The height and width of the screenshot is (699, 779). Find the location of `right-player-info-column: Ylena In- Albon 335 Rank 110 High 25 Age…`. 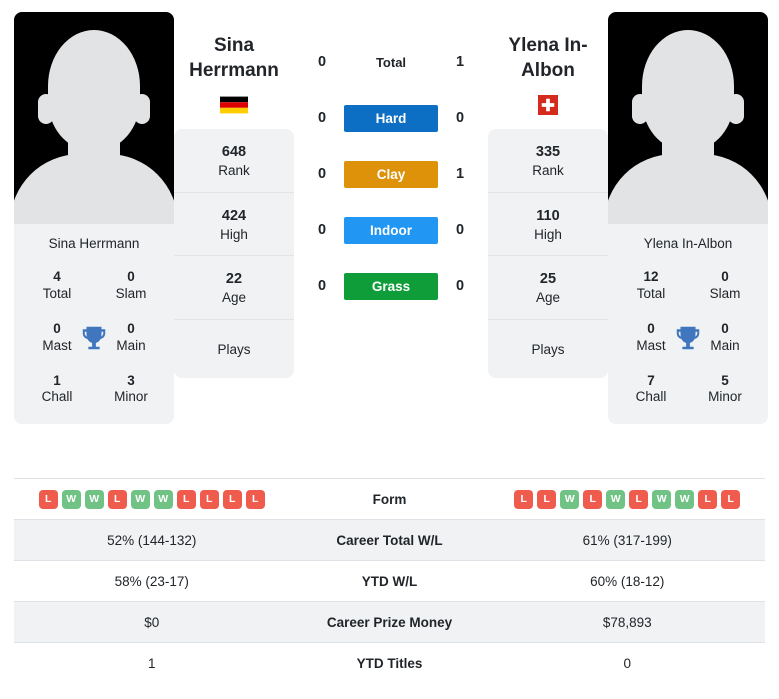

right-player-info-column: Ylena In- Albon 335 Rank 110 High 25 Age… is located at coordinates (548, 206).